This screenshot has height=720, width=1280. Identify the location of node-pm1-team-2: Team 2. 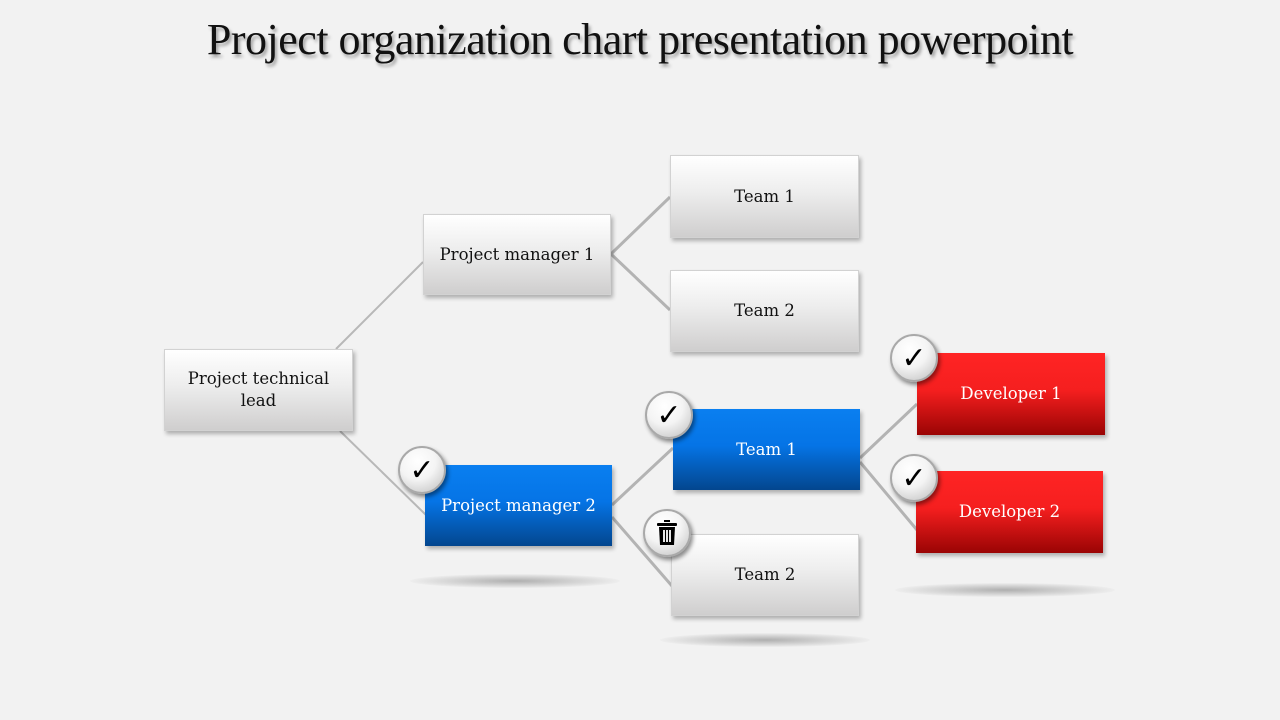
(764, 311).